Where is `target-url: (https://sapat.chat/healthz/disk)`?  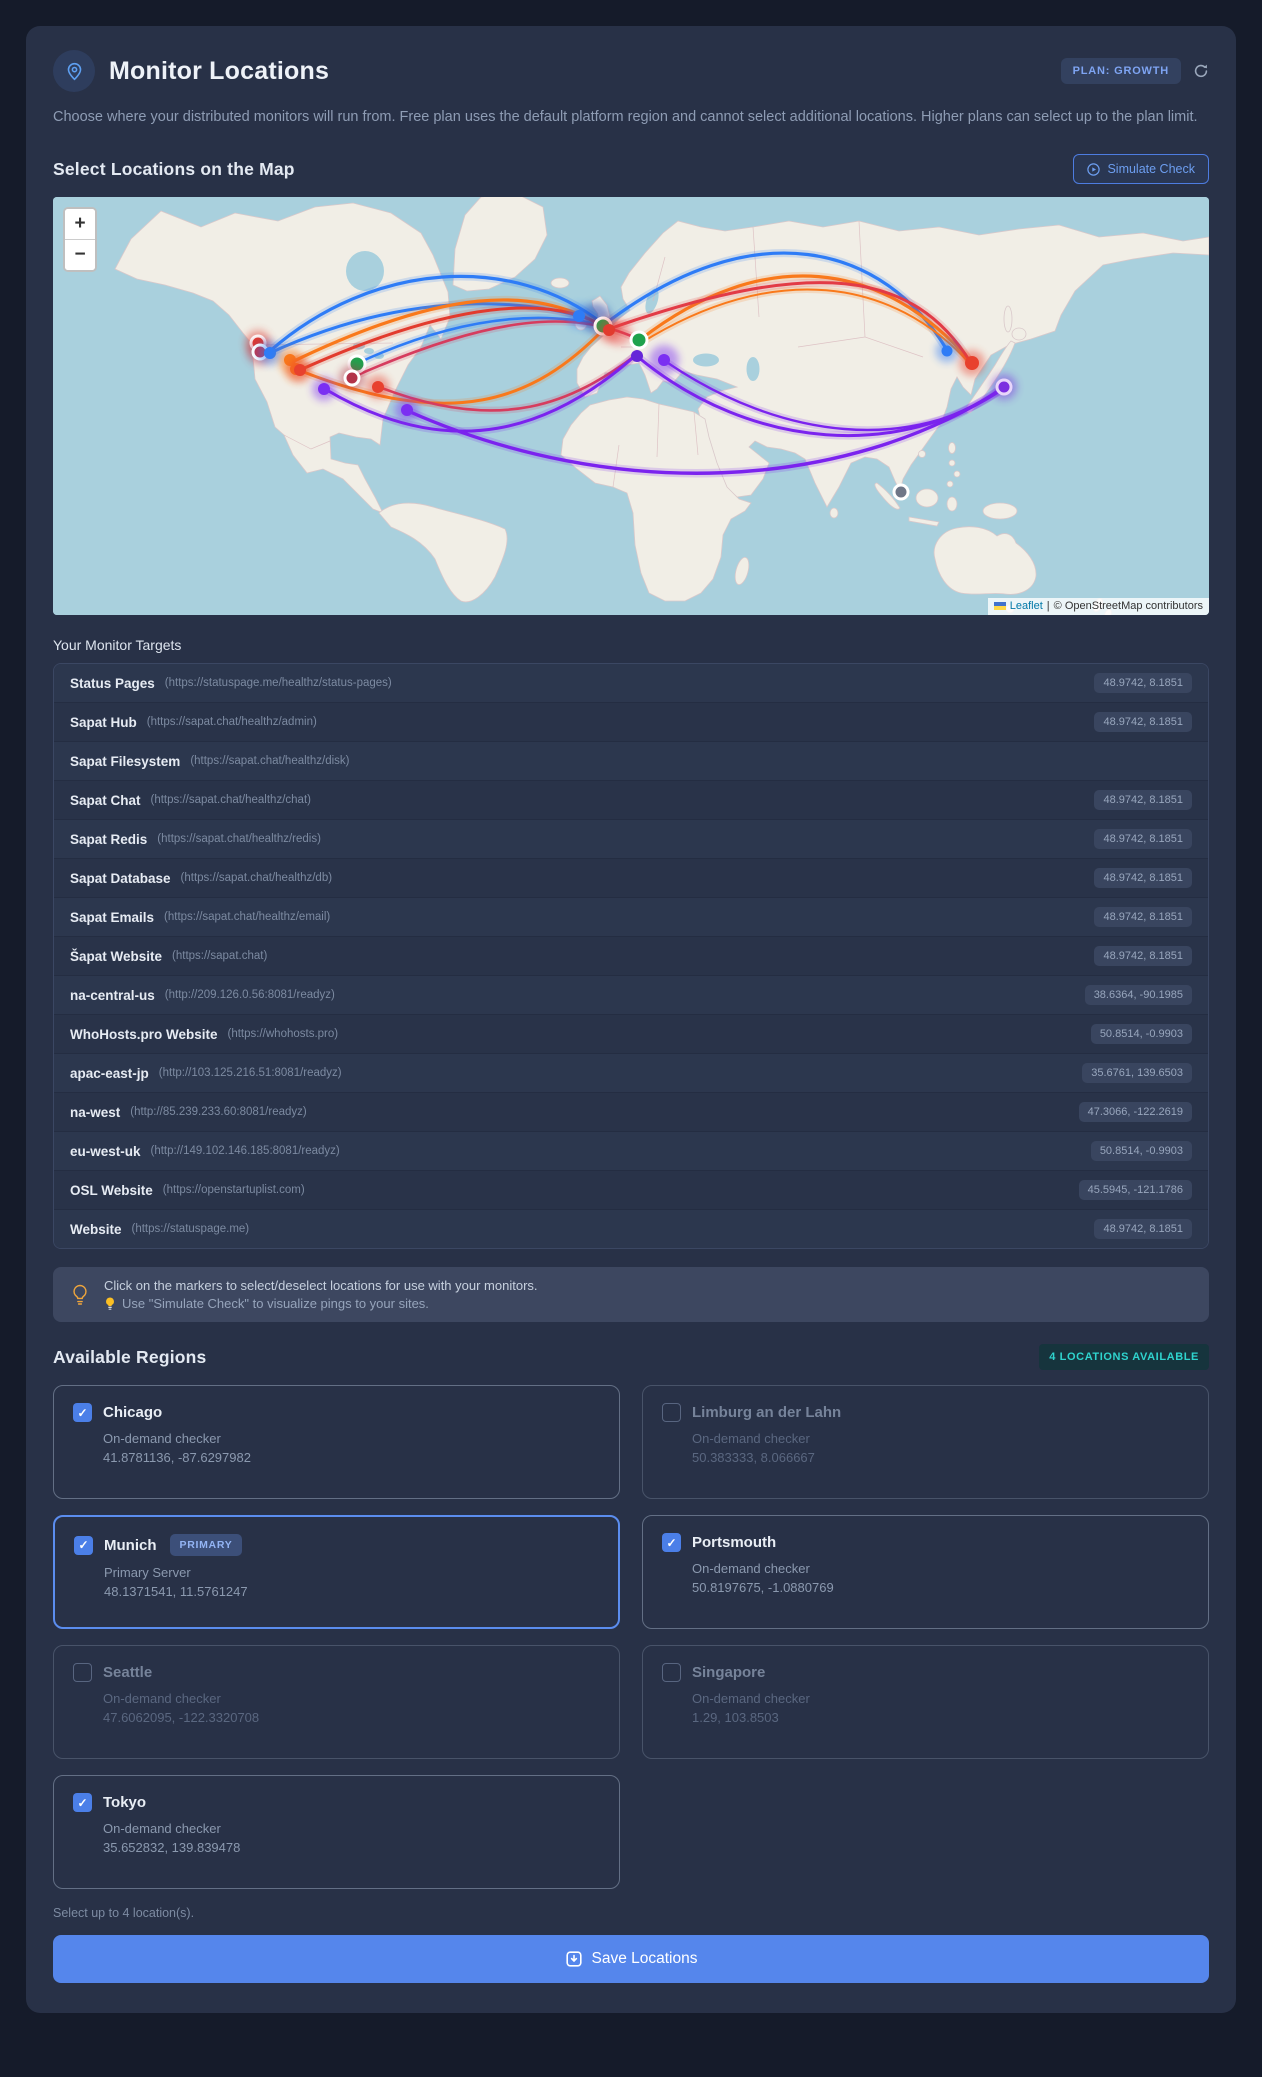 target-url: (https://sapat.chat/healthz/disk) is located at coordinates (270, 761).